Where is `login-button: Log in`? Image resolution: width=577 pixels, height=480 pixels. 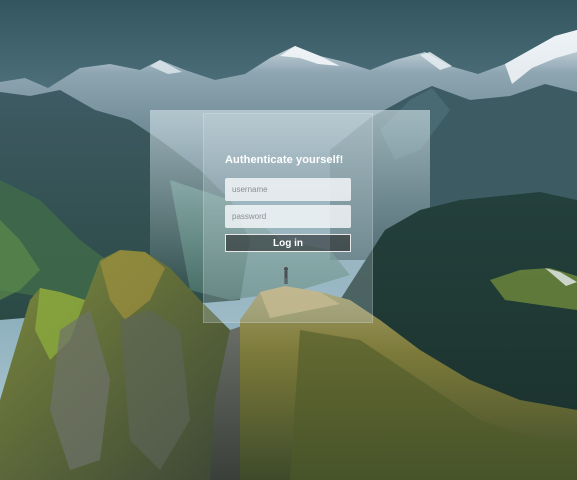 login-button: Log in is located at coordinates (288, 243).